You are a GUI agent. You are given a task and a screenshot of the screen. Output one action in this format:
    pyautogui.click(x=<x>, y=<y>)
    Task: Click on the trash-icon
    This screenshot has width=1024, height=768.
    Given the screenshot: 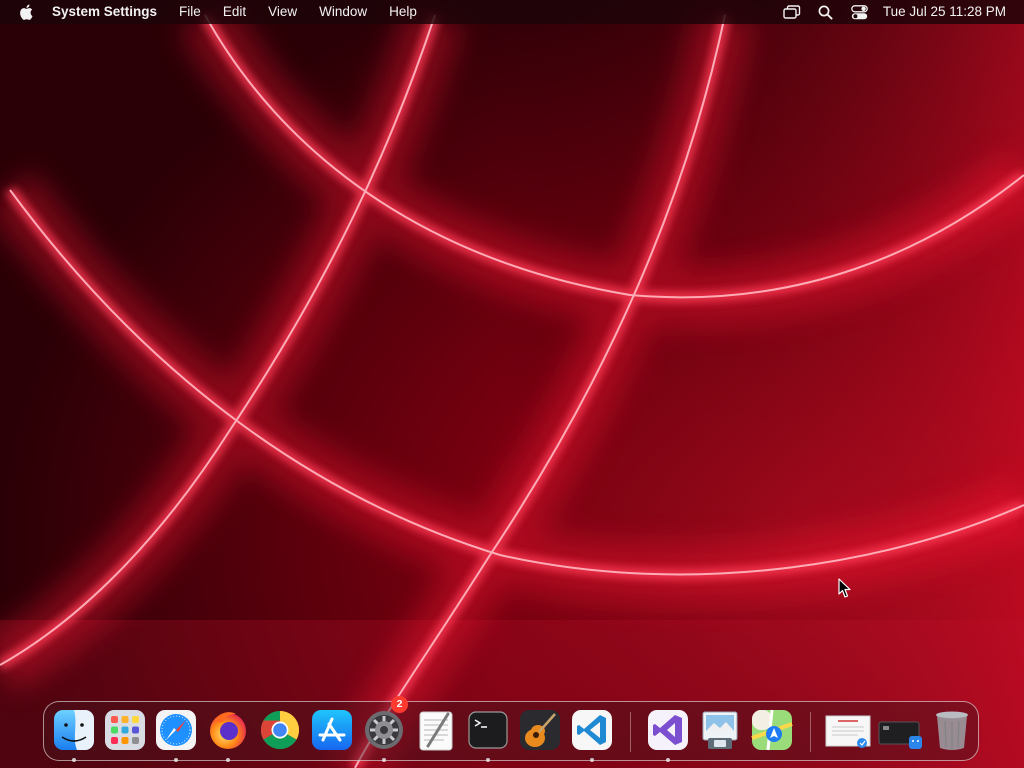 What is the action you would take?
    pyautogui.click(x=952, y=730)
    